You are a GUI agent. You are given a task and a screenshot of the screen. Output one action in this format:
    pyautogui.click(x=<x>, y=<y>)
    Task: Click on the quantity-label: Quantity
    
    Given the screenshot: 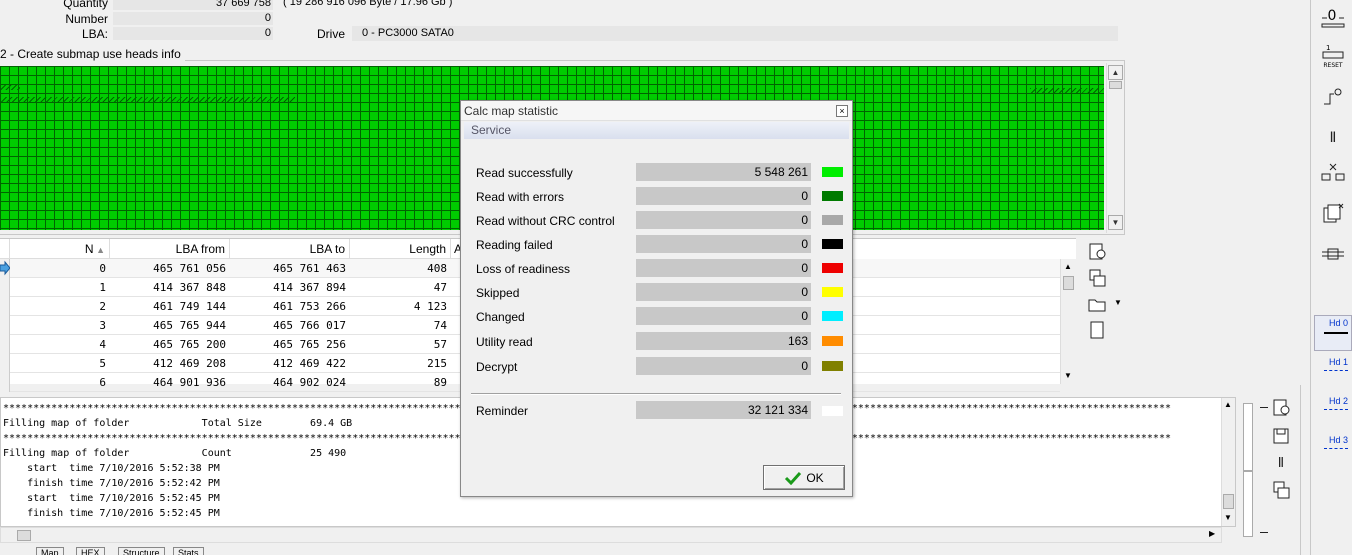 What is the action you would take?
    pyautogui.click(x=85, y=5)
    